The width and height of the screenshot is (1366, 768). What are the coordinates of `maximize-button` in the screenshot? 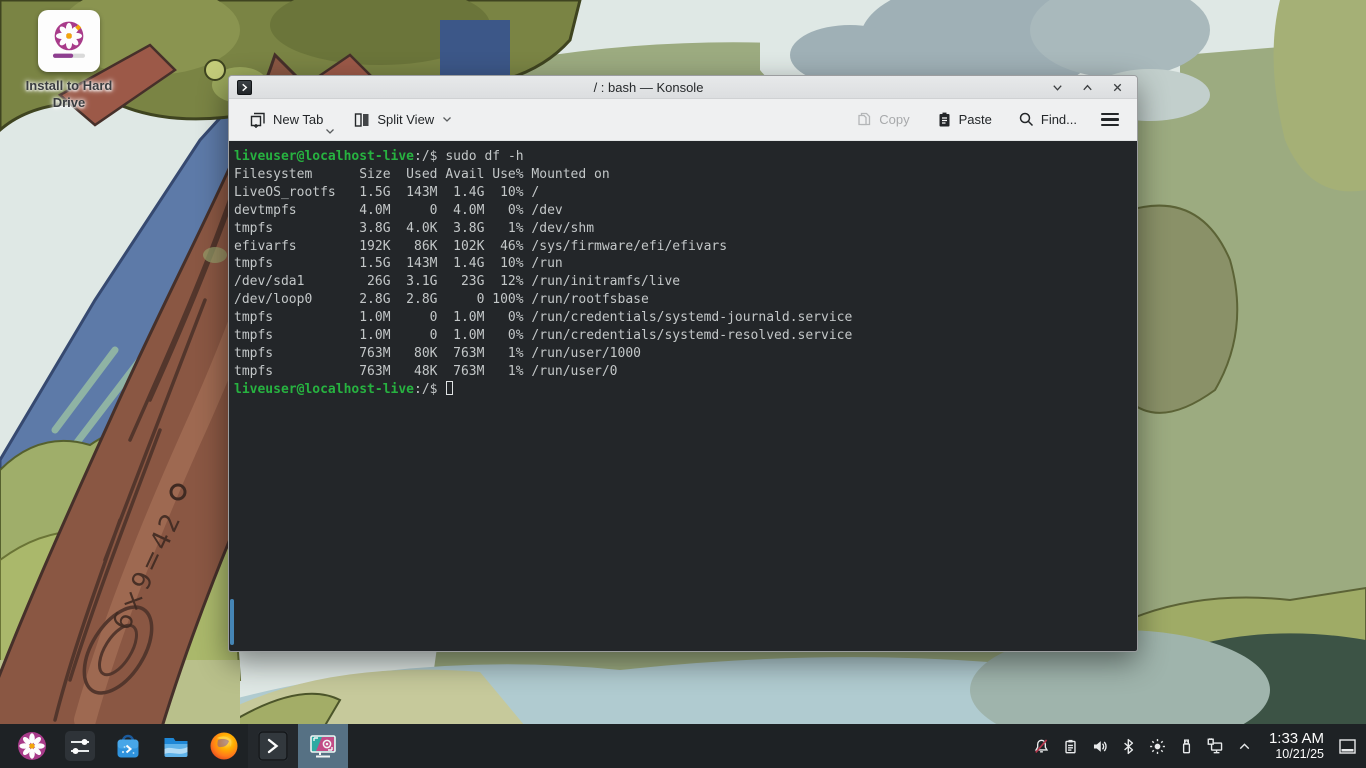 It's located at (1087, 87).